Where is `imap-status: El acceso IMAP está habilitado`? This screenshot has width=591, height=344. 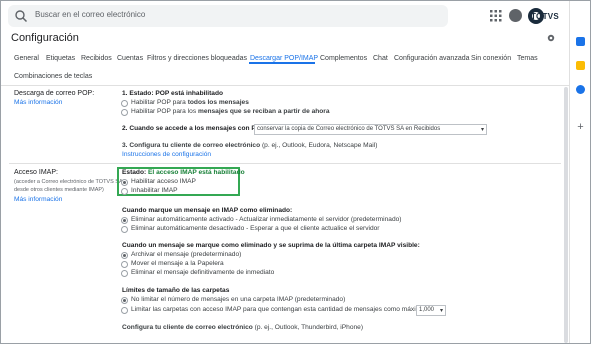 imap-status: El acceso IMAP está habilitado is located at coordinates (196, 172).